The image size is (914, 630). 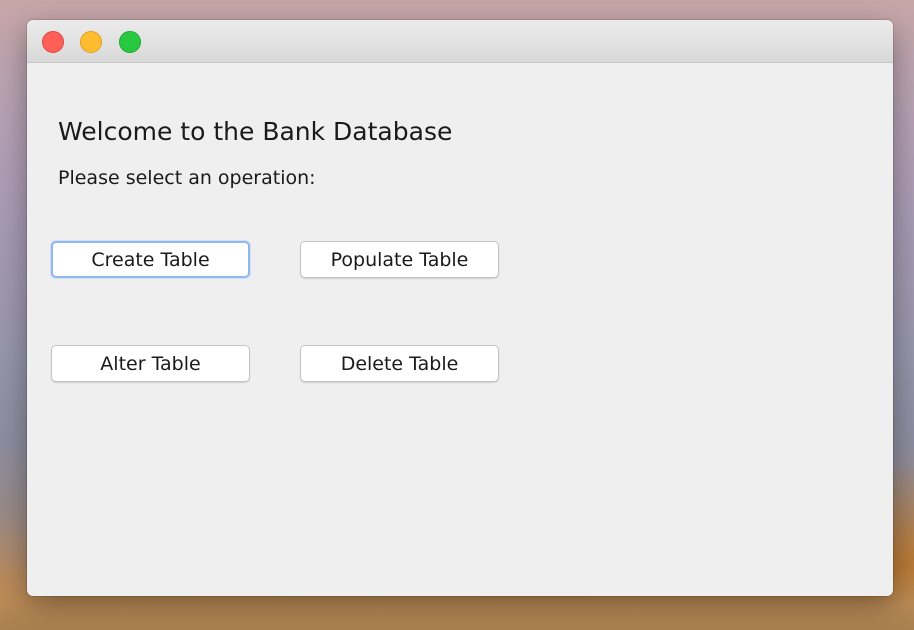 What do you see at coordinates (399, 259) in the screenshot?
I see `populate-table-button: Populate Table` at bounding box center [399, 259].